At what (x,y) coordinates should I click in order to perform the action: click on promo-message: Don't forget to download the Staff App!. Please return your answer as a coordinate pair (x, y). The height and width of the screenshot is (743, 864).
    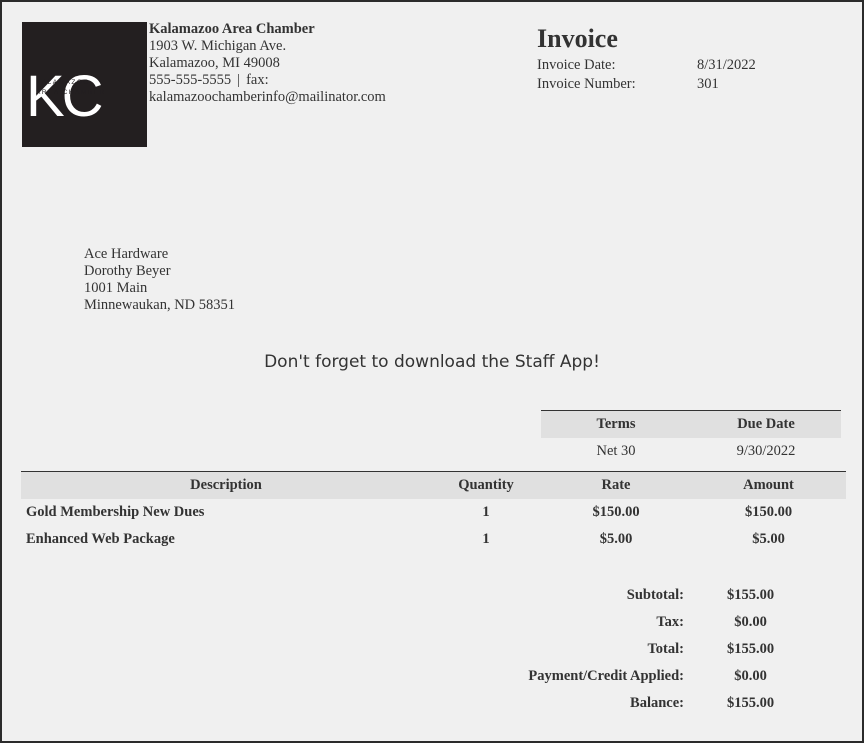
    Looking at the image, I should click on (432, 362).